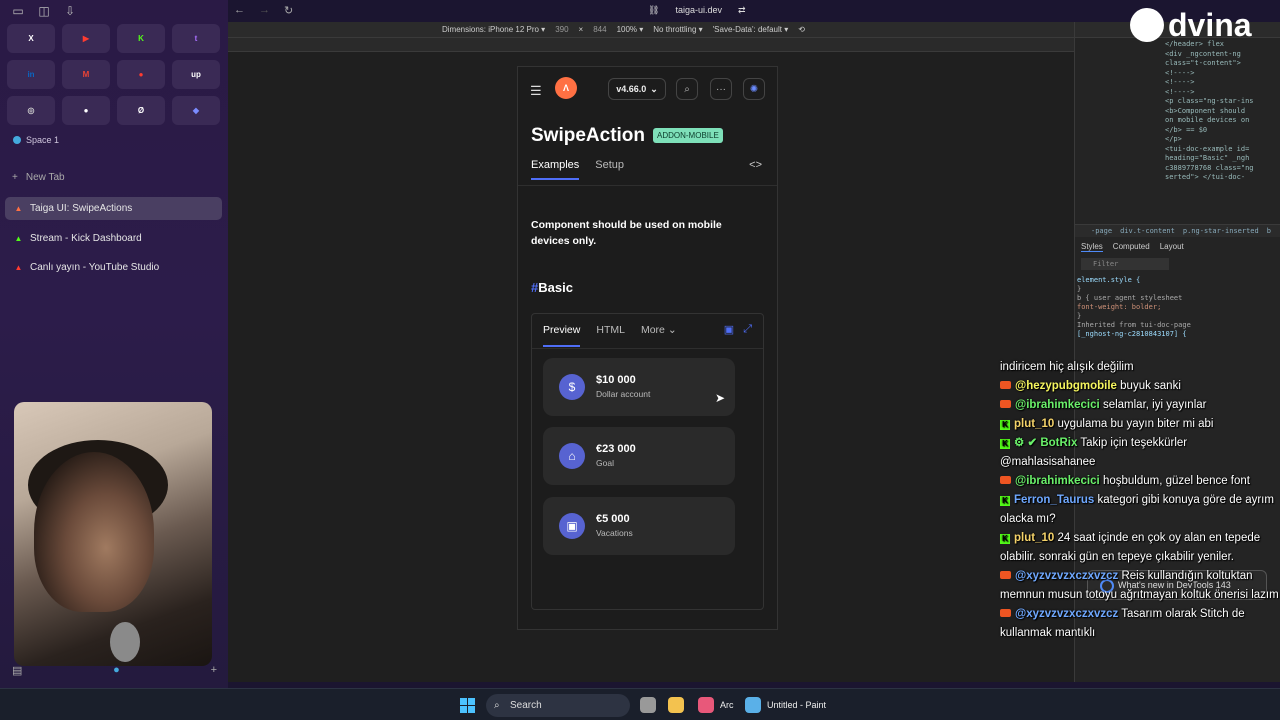 The height and width of the screenshot is (720, 1280). Describe the element at coordinates (1222, 178) in the screenshot. I see `dom-node: serted"> </tui-doc-` at that location.